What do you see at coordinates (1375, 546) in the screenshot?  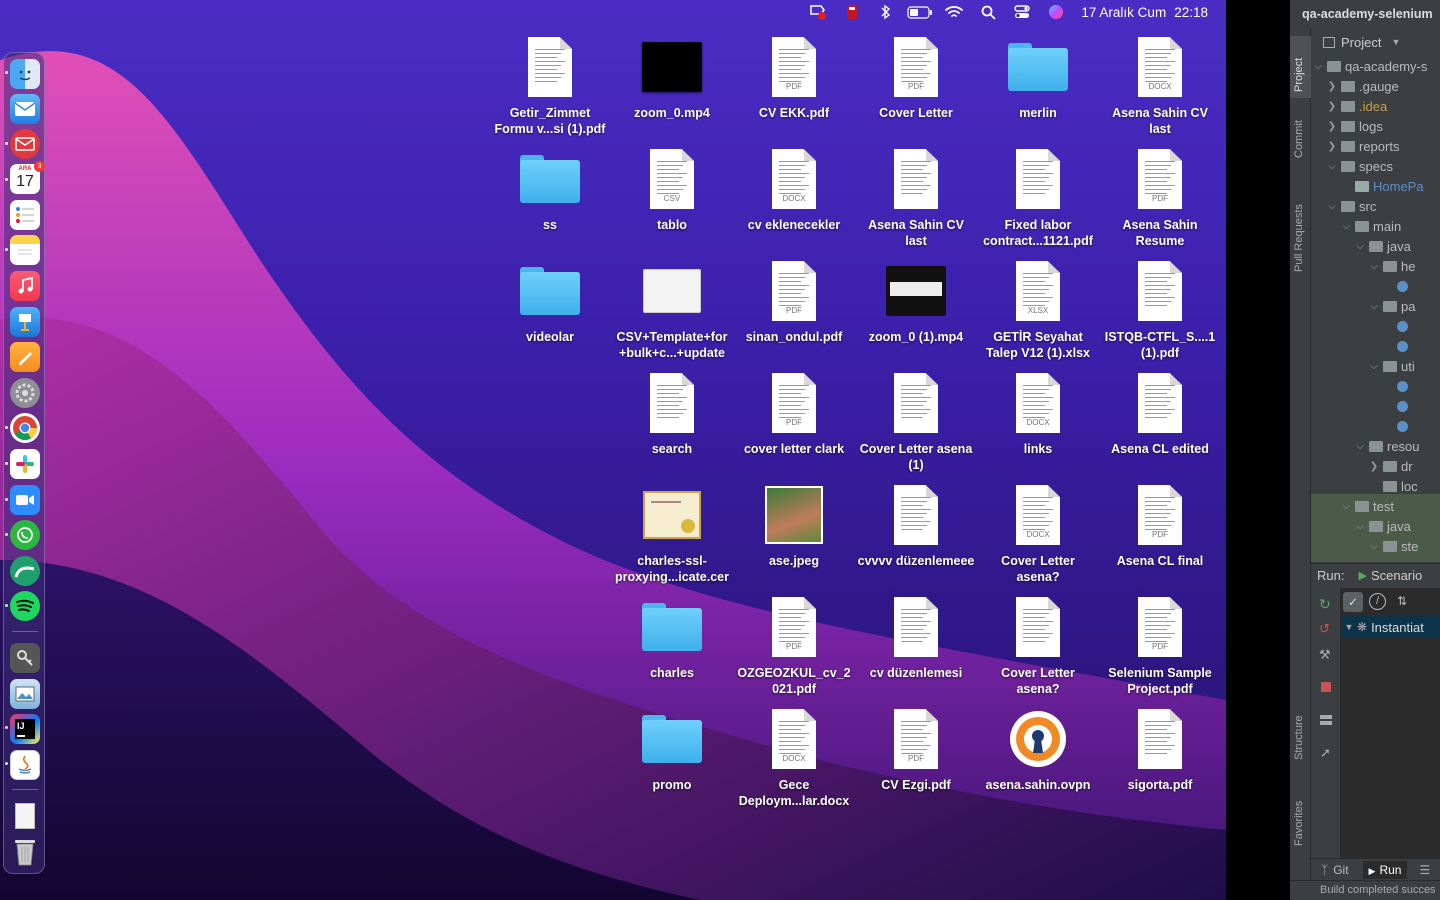 I see `tree-row: ⌵ ste` at bounding box center [1375, 546].